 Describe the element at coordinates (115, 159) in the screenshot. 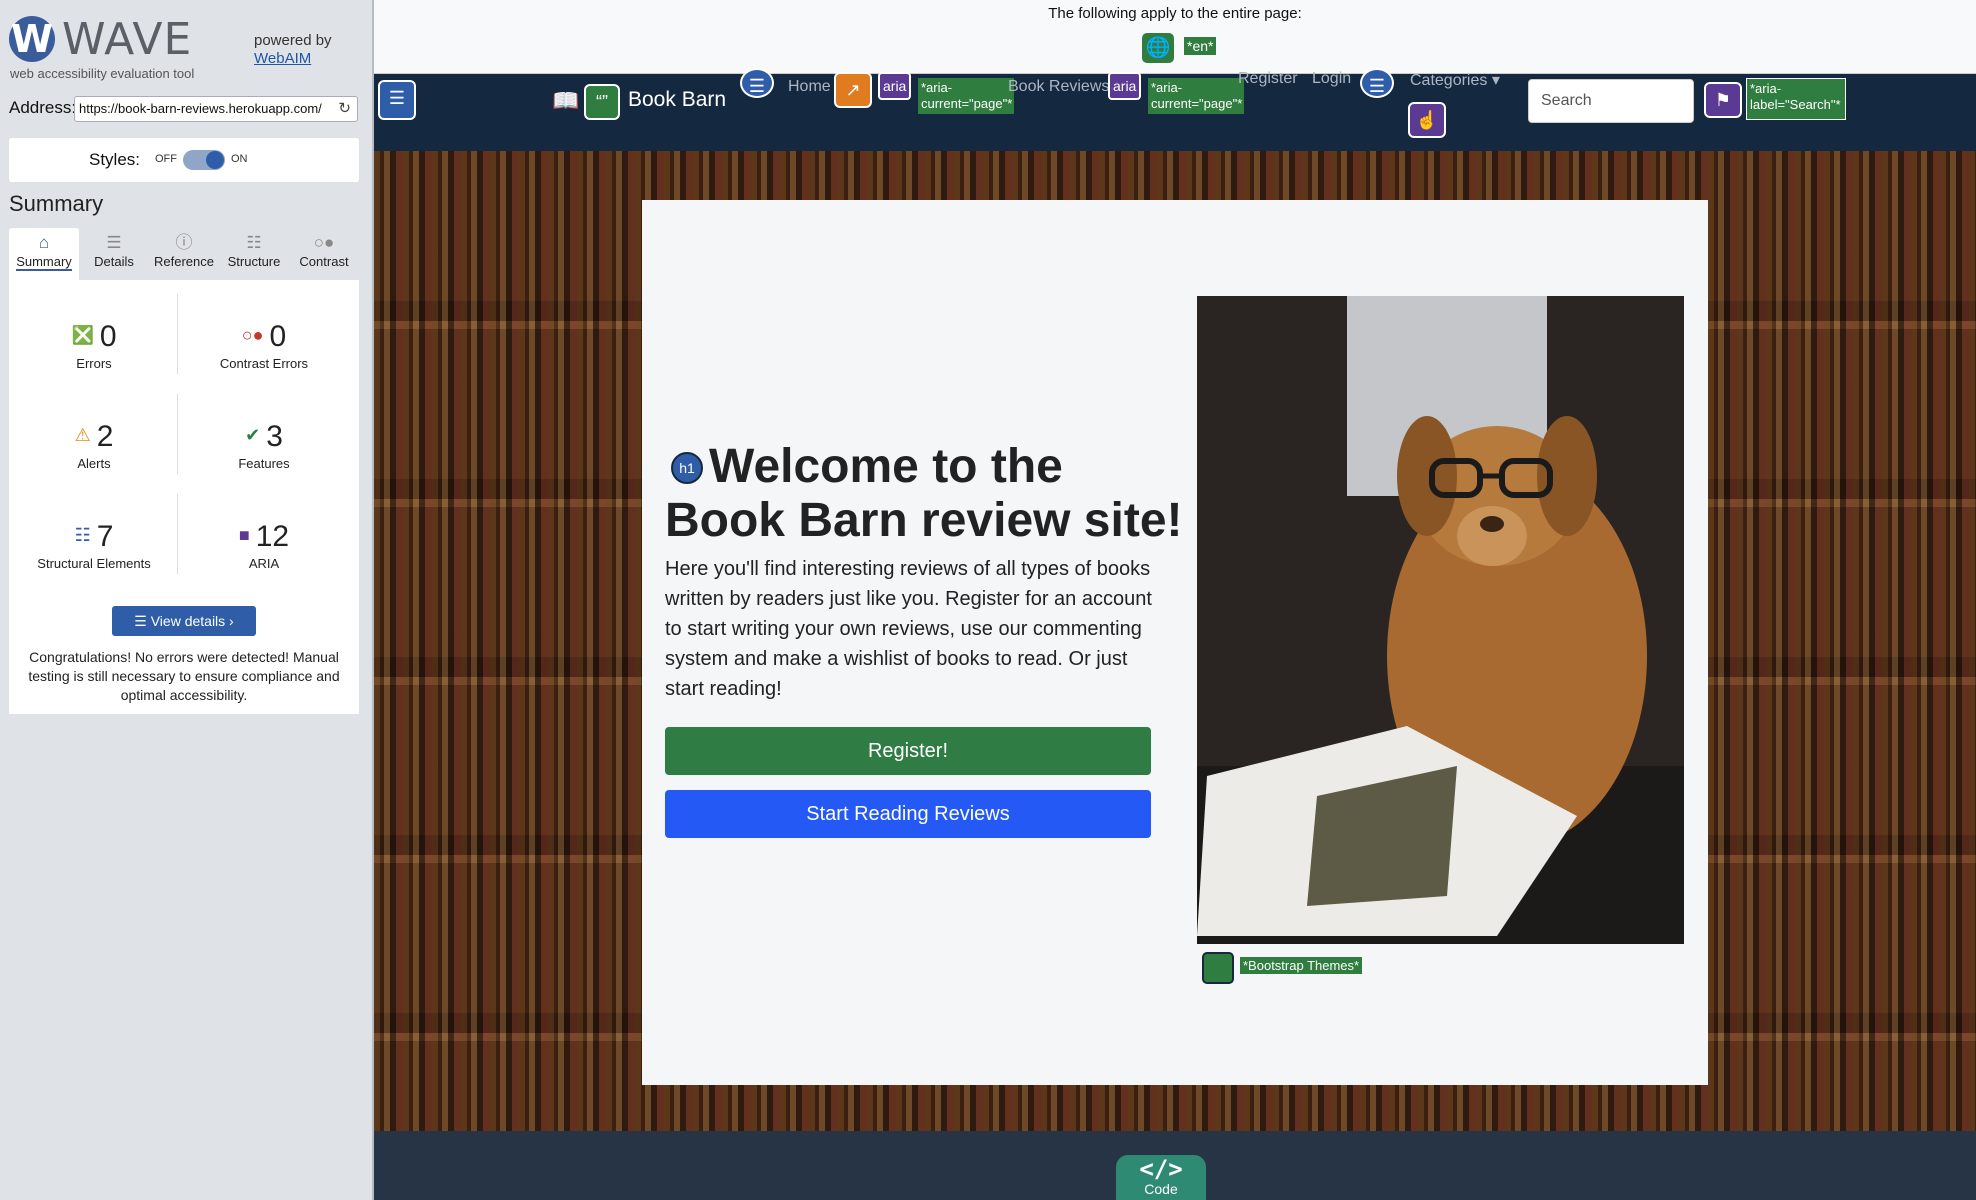

I see `styles-label: Styles:` at that location.